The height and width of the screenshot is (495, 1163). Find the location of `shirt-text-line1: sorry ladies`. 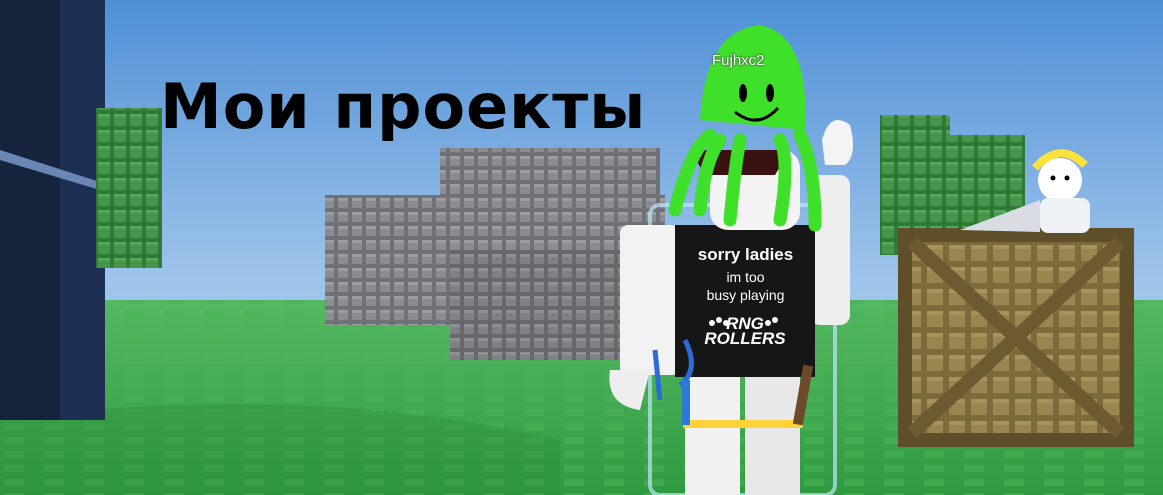

shirt-text-line1: sorry ladies is located at coordinates (745, 254).